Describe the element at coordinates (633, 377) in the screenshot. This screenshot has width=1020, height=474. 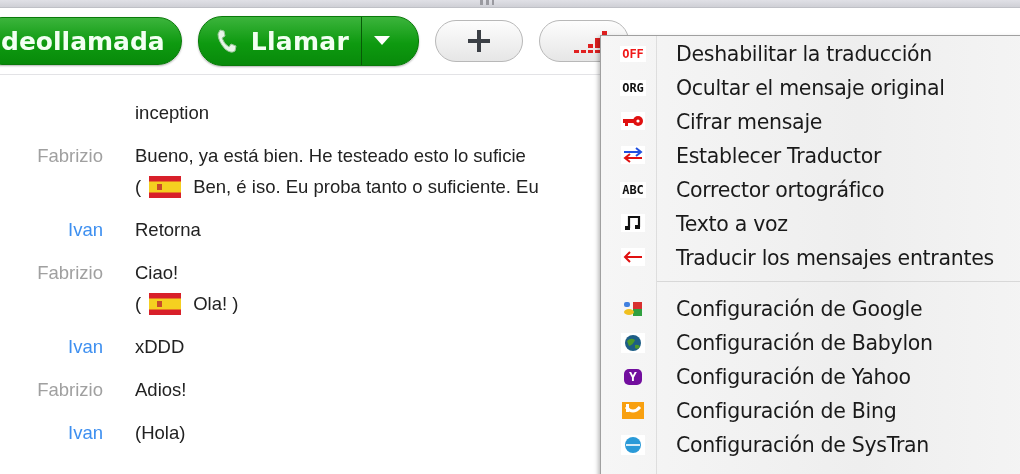
I see `logo-badge: Y` at that location.